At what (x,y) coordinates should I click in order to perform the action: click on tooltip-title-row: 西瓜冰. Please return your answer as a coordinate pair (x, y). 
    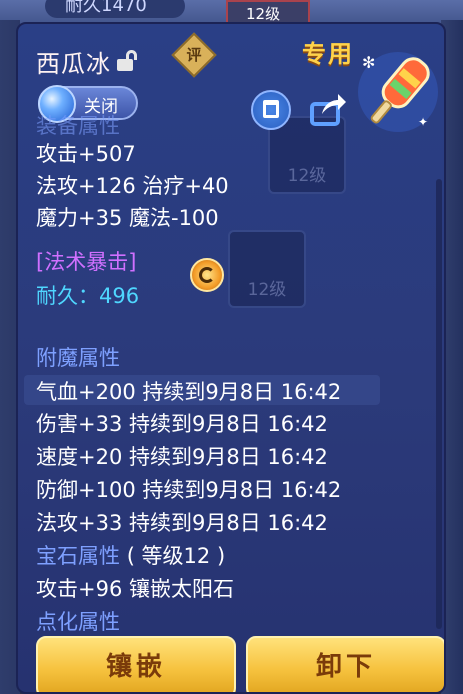
    Looking at the image, I should click on (86, 61).